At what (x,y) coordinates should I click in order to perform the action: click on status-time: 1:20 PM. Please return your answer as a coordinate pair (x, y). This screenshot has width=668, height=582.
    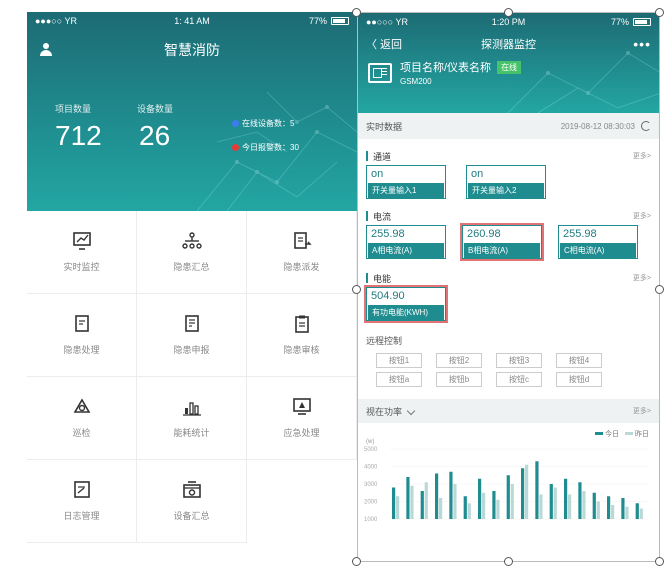
    Looking at the image, I should click on (508, 22).